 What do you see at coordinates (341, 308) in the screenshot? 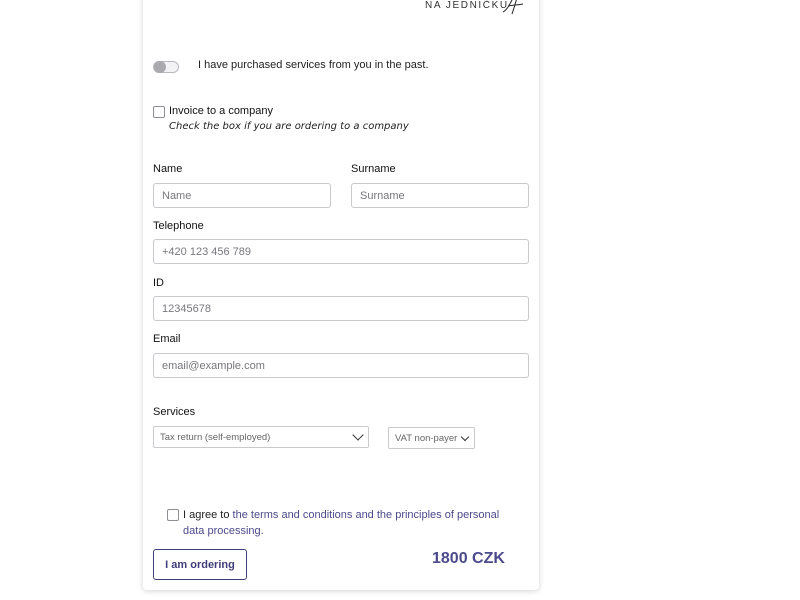
I see `id-input` at bounding box center [341, 308].